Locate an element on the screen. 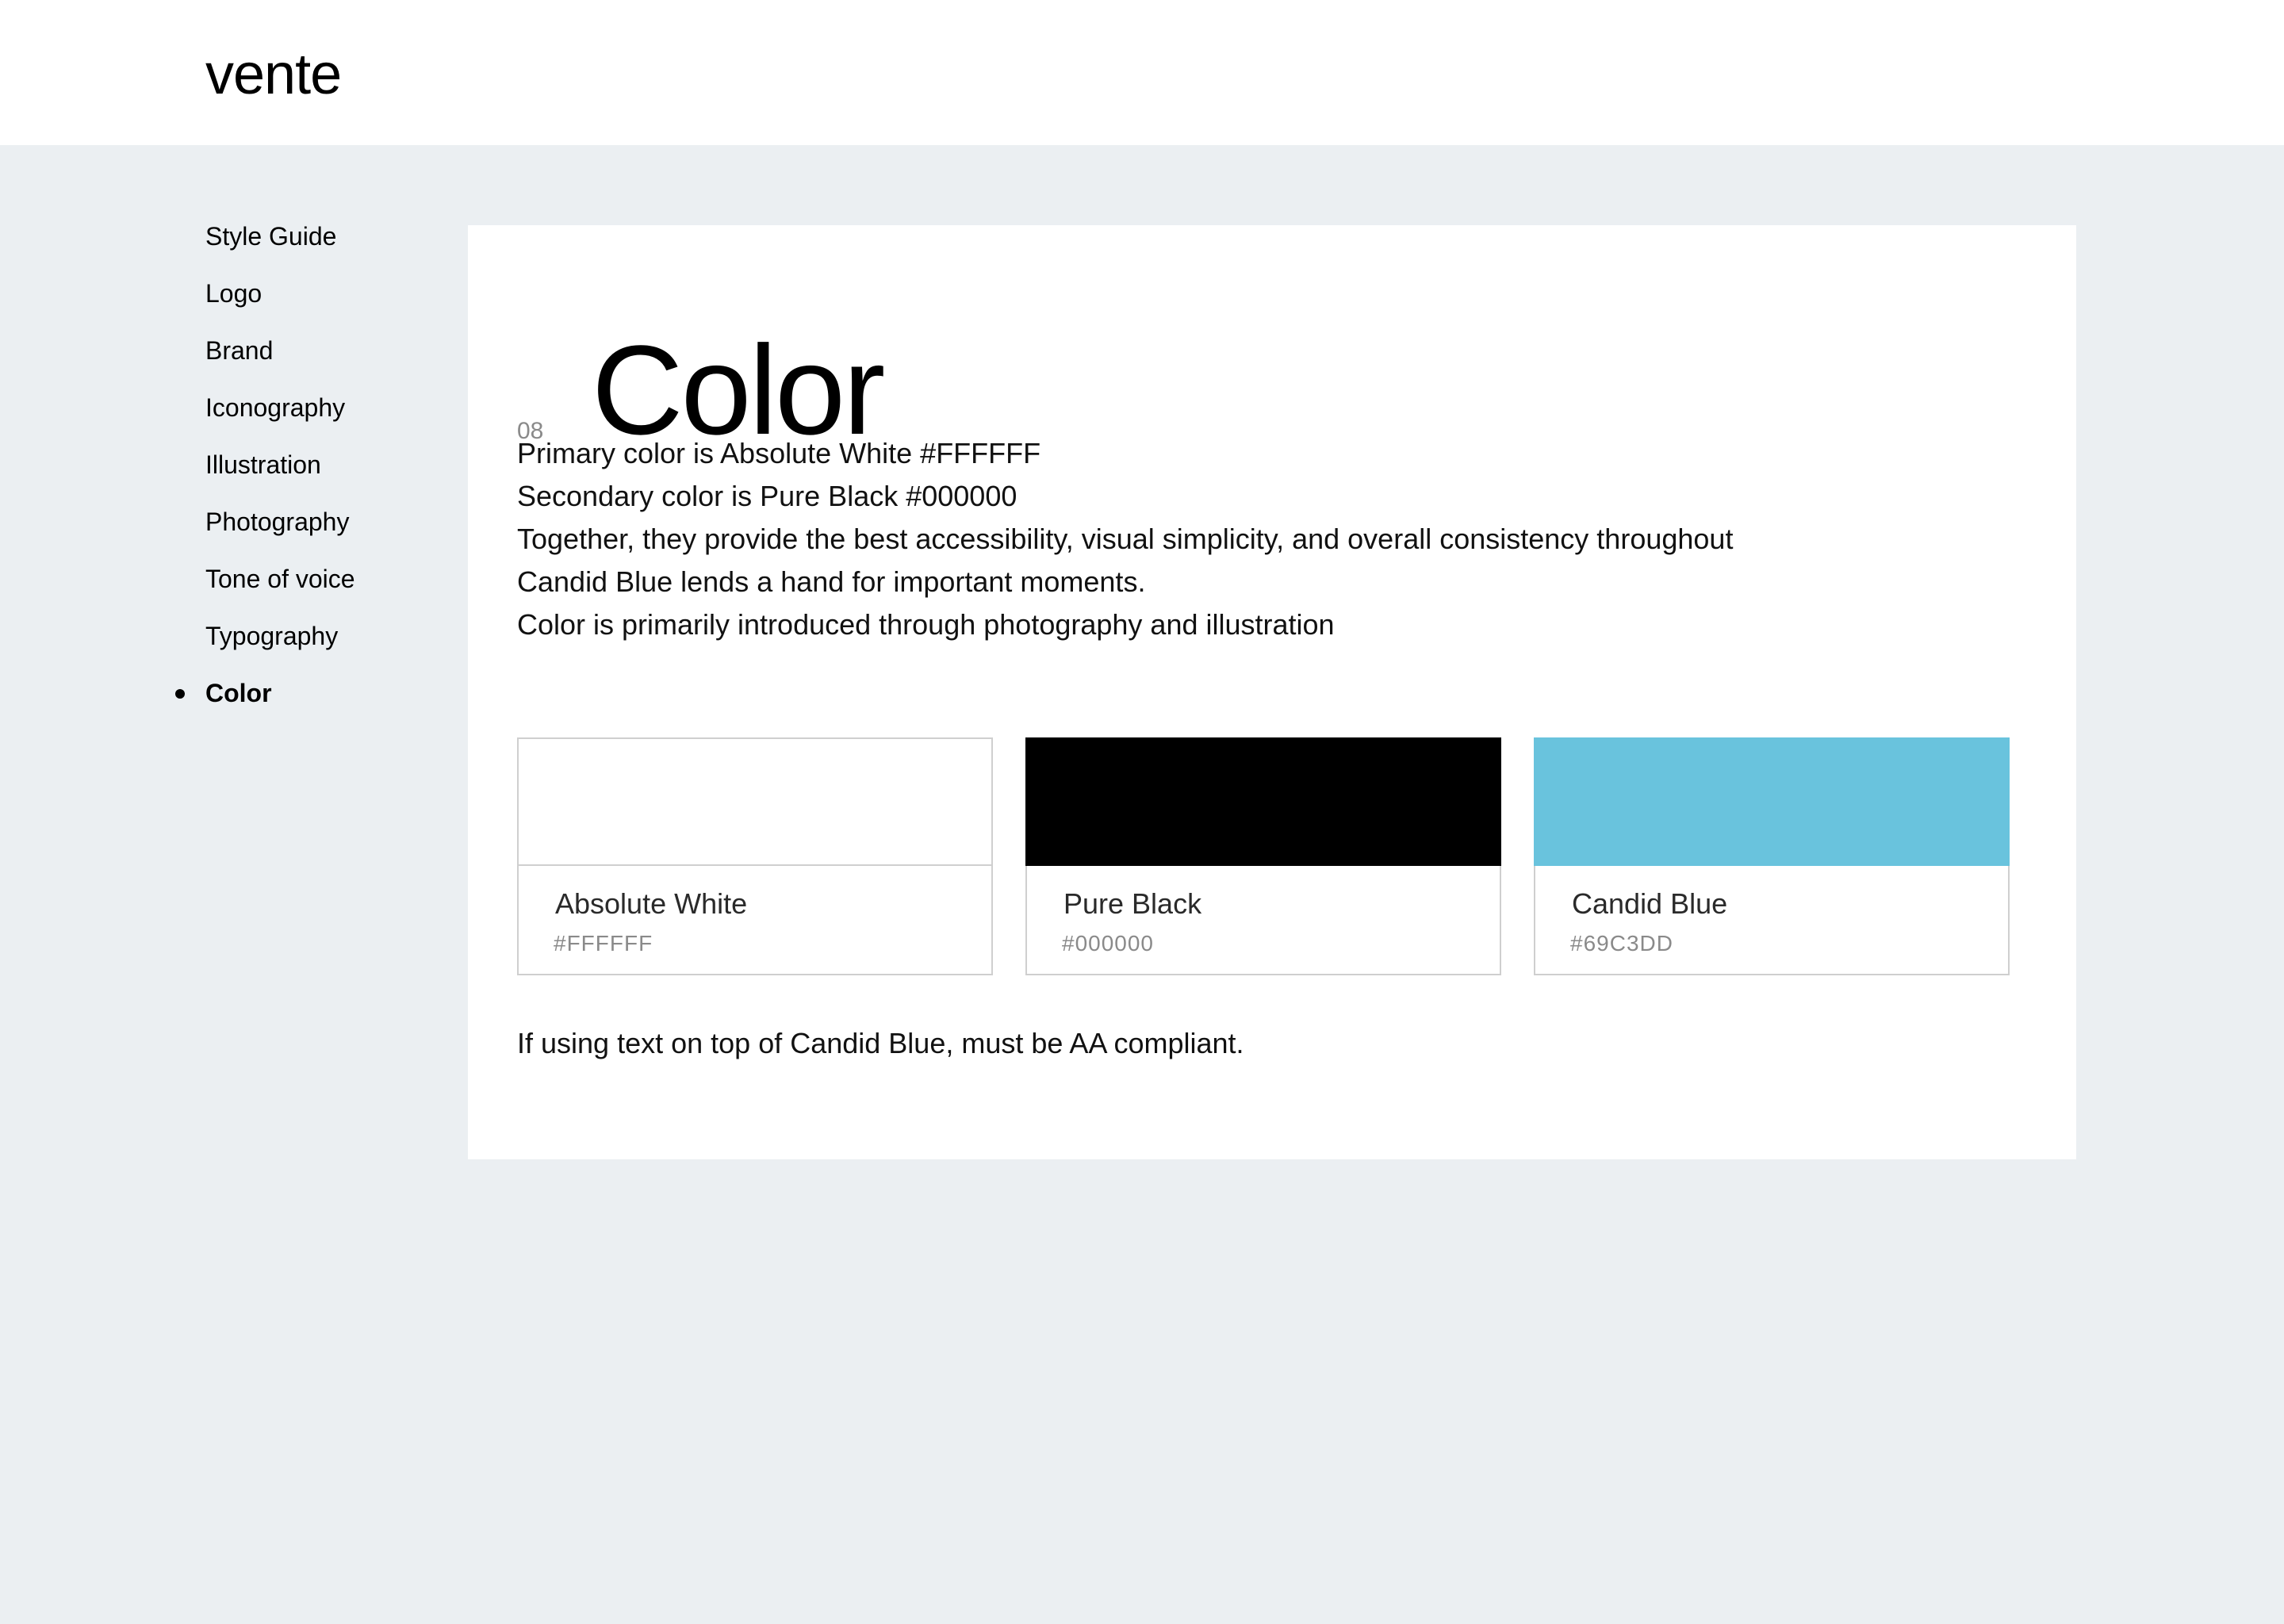  swatch-name: Absolute White is located at coordinates (651, 903).